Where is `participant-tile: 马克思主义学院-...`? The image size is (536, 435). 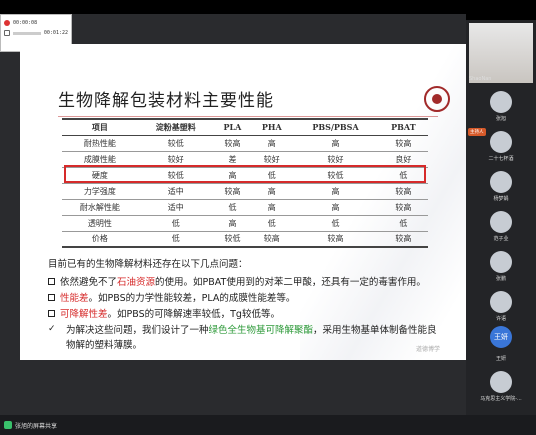
participant-tile: 马克思主义学院-... is located at coordinates (501, 386).